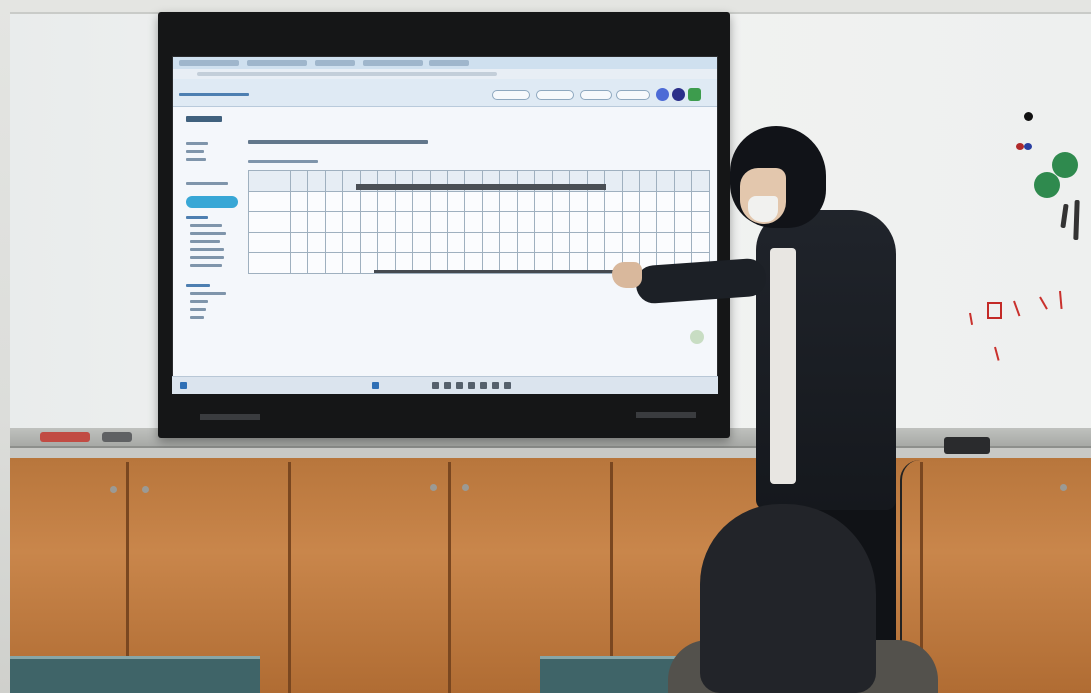  What do you see at coordinates (694, 94) in the screenshot?
I see `green-icon` at bounding box center [694, 94].